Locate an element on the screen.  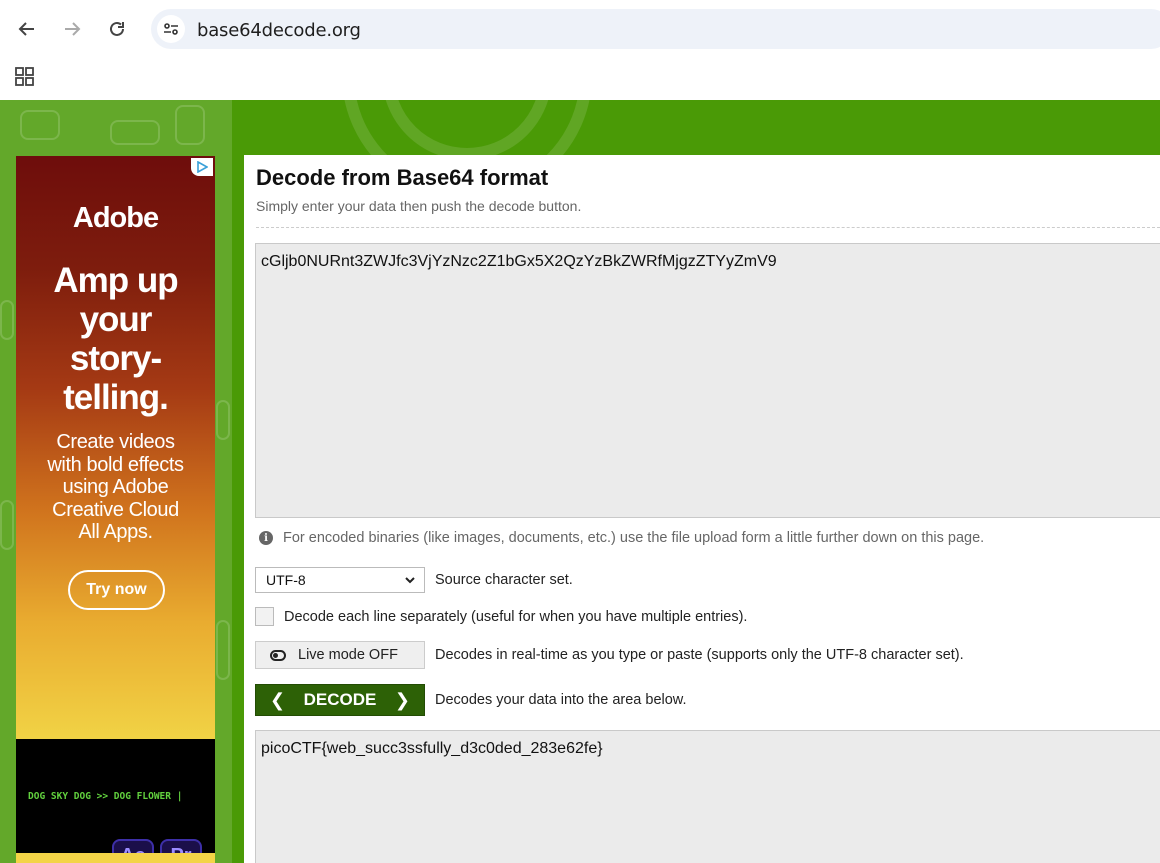
reload-icon is located at coordinates (117, 28).